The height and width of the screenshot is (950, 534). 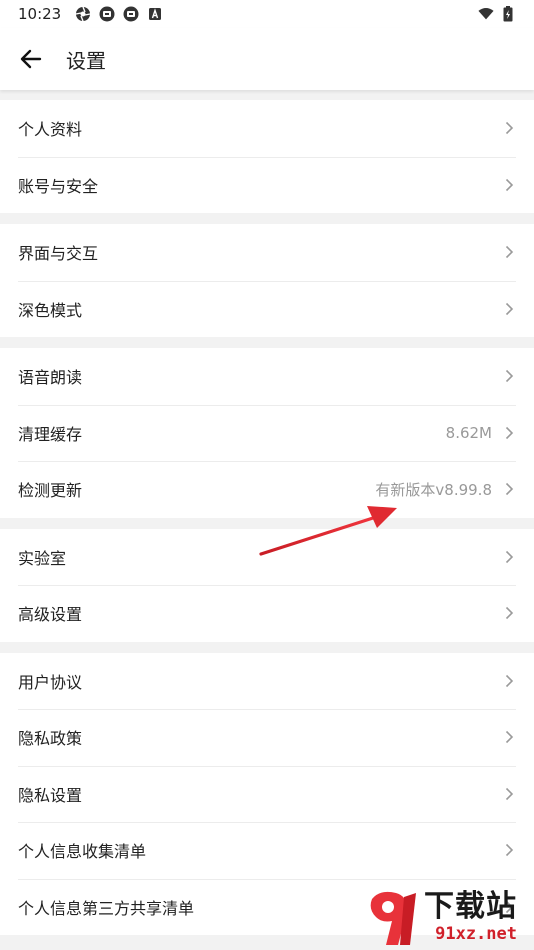 What do you see at coordinates (50, 682) in the screenshot?
I see `settings-item-label: 用户协议` at bounding box center [50, 682].